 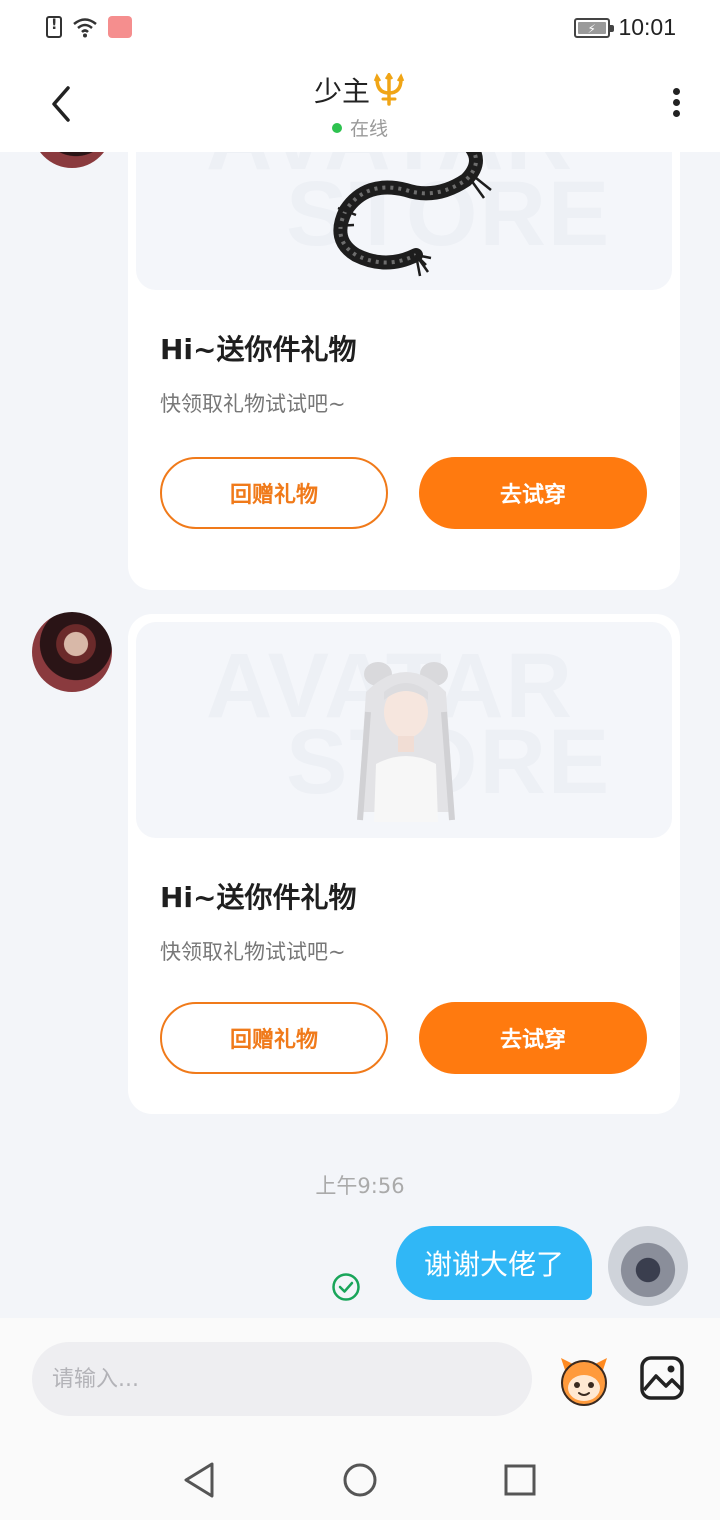 What do you see at coordinates (520, 1480) in the screenshot?
I see `recents-nav-icon` at bounding box center [520, 1480].